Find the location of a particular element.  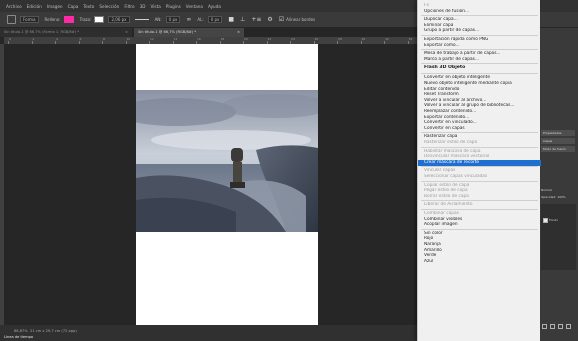

width-field: 0 px is located at coordinates (173, 19).